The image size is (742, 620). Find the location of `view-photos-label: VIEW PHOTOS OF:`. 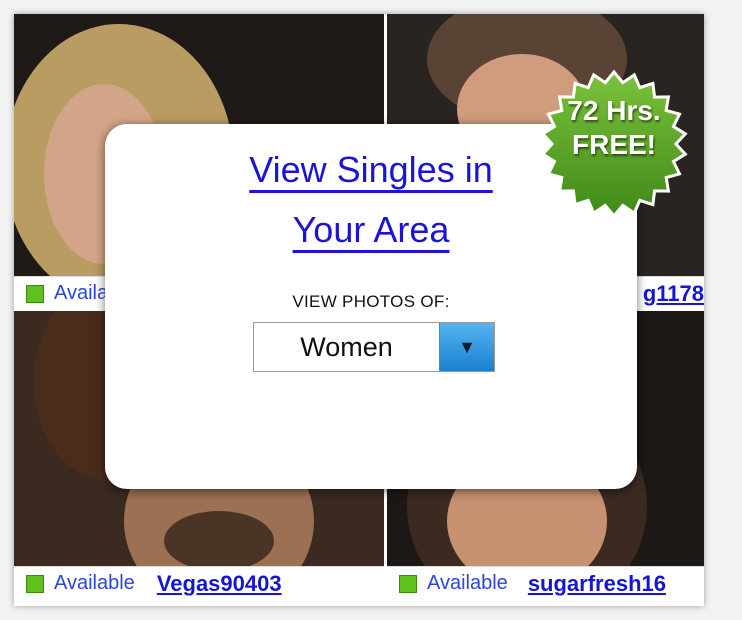

view-photos-label: VIEW PHOTOS OF: is located at coordinates (371, 301).